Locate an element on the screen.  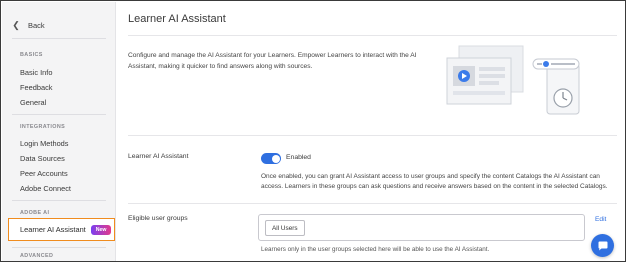
toggle-state-label: Enabled is located at coordinates (298, 157).